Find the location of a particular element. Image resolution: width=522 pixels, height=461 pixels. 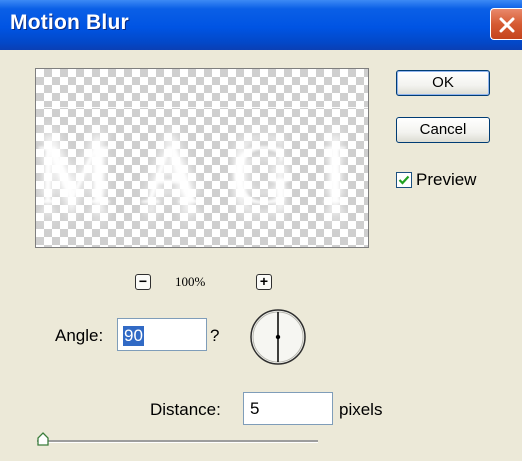

angle-label: Angle: is located at coordinates (79, 335).